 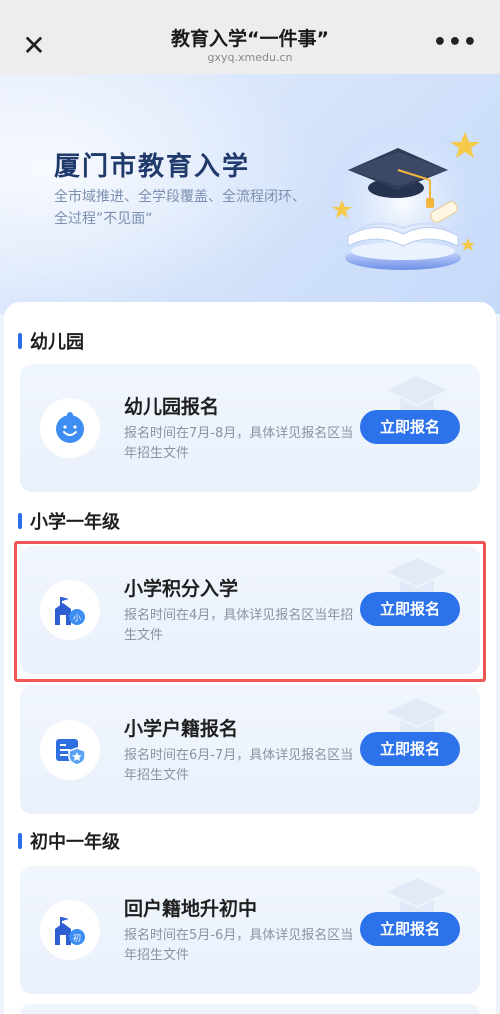 I want to click on top-navbar: ✕ 教育入学“一件事” gxyq.xmedu.cn •••, so click(x=250, y=37).